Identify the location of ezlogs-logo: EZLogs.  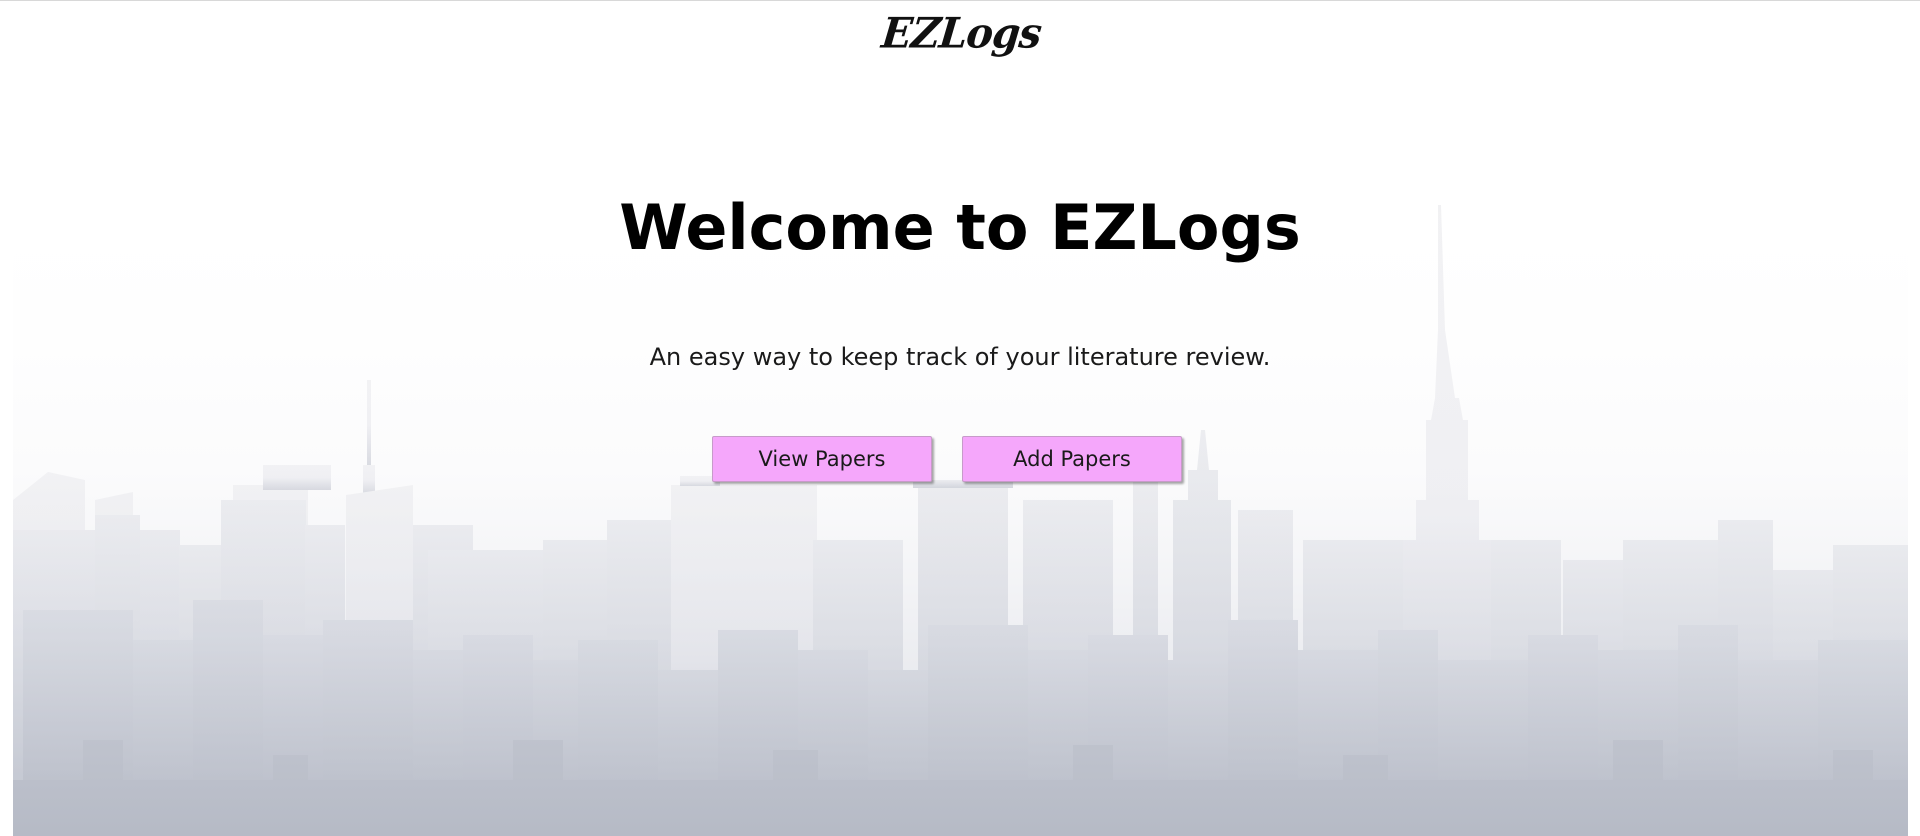
(960, 40).